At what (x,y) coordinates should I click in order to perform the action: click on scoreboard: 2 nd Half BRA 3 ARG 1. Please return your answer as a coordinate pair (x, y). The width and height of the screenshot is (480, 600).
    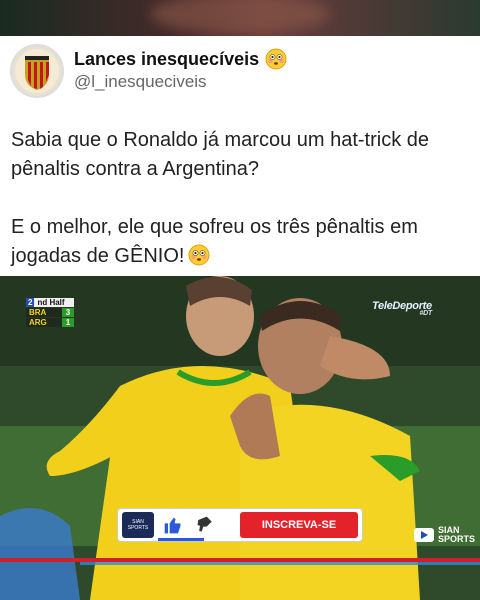
    Looking at the image, I should click on (50, 312).